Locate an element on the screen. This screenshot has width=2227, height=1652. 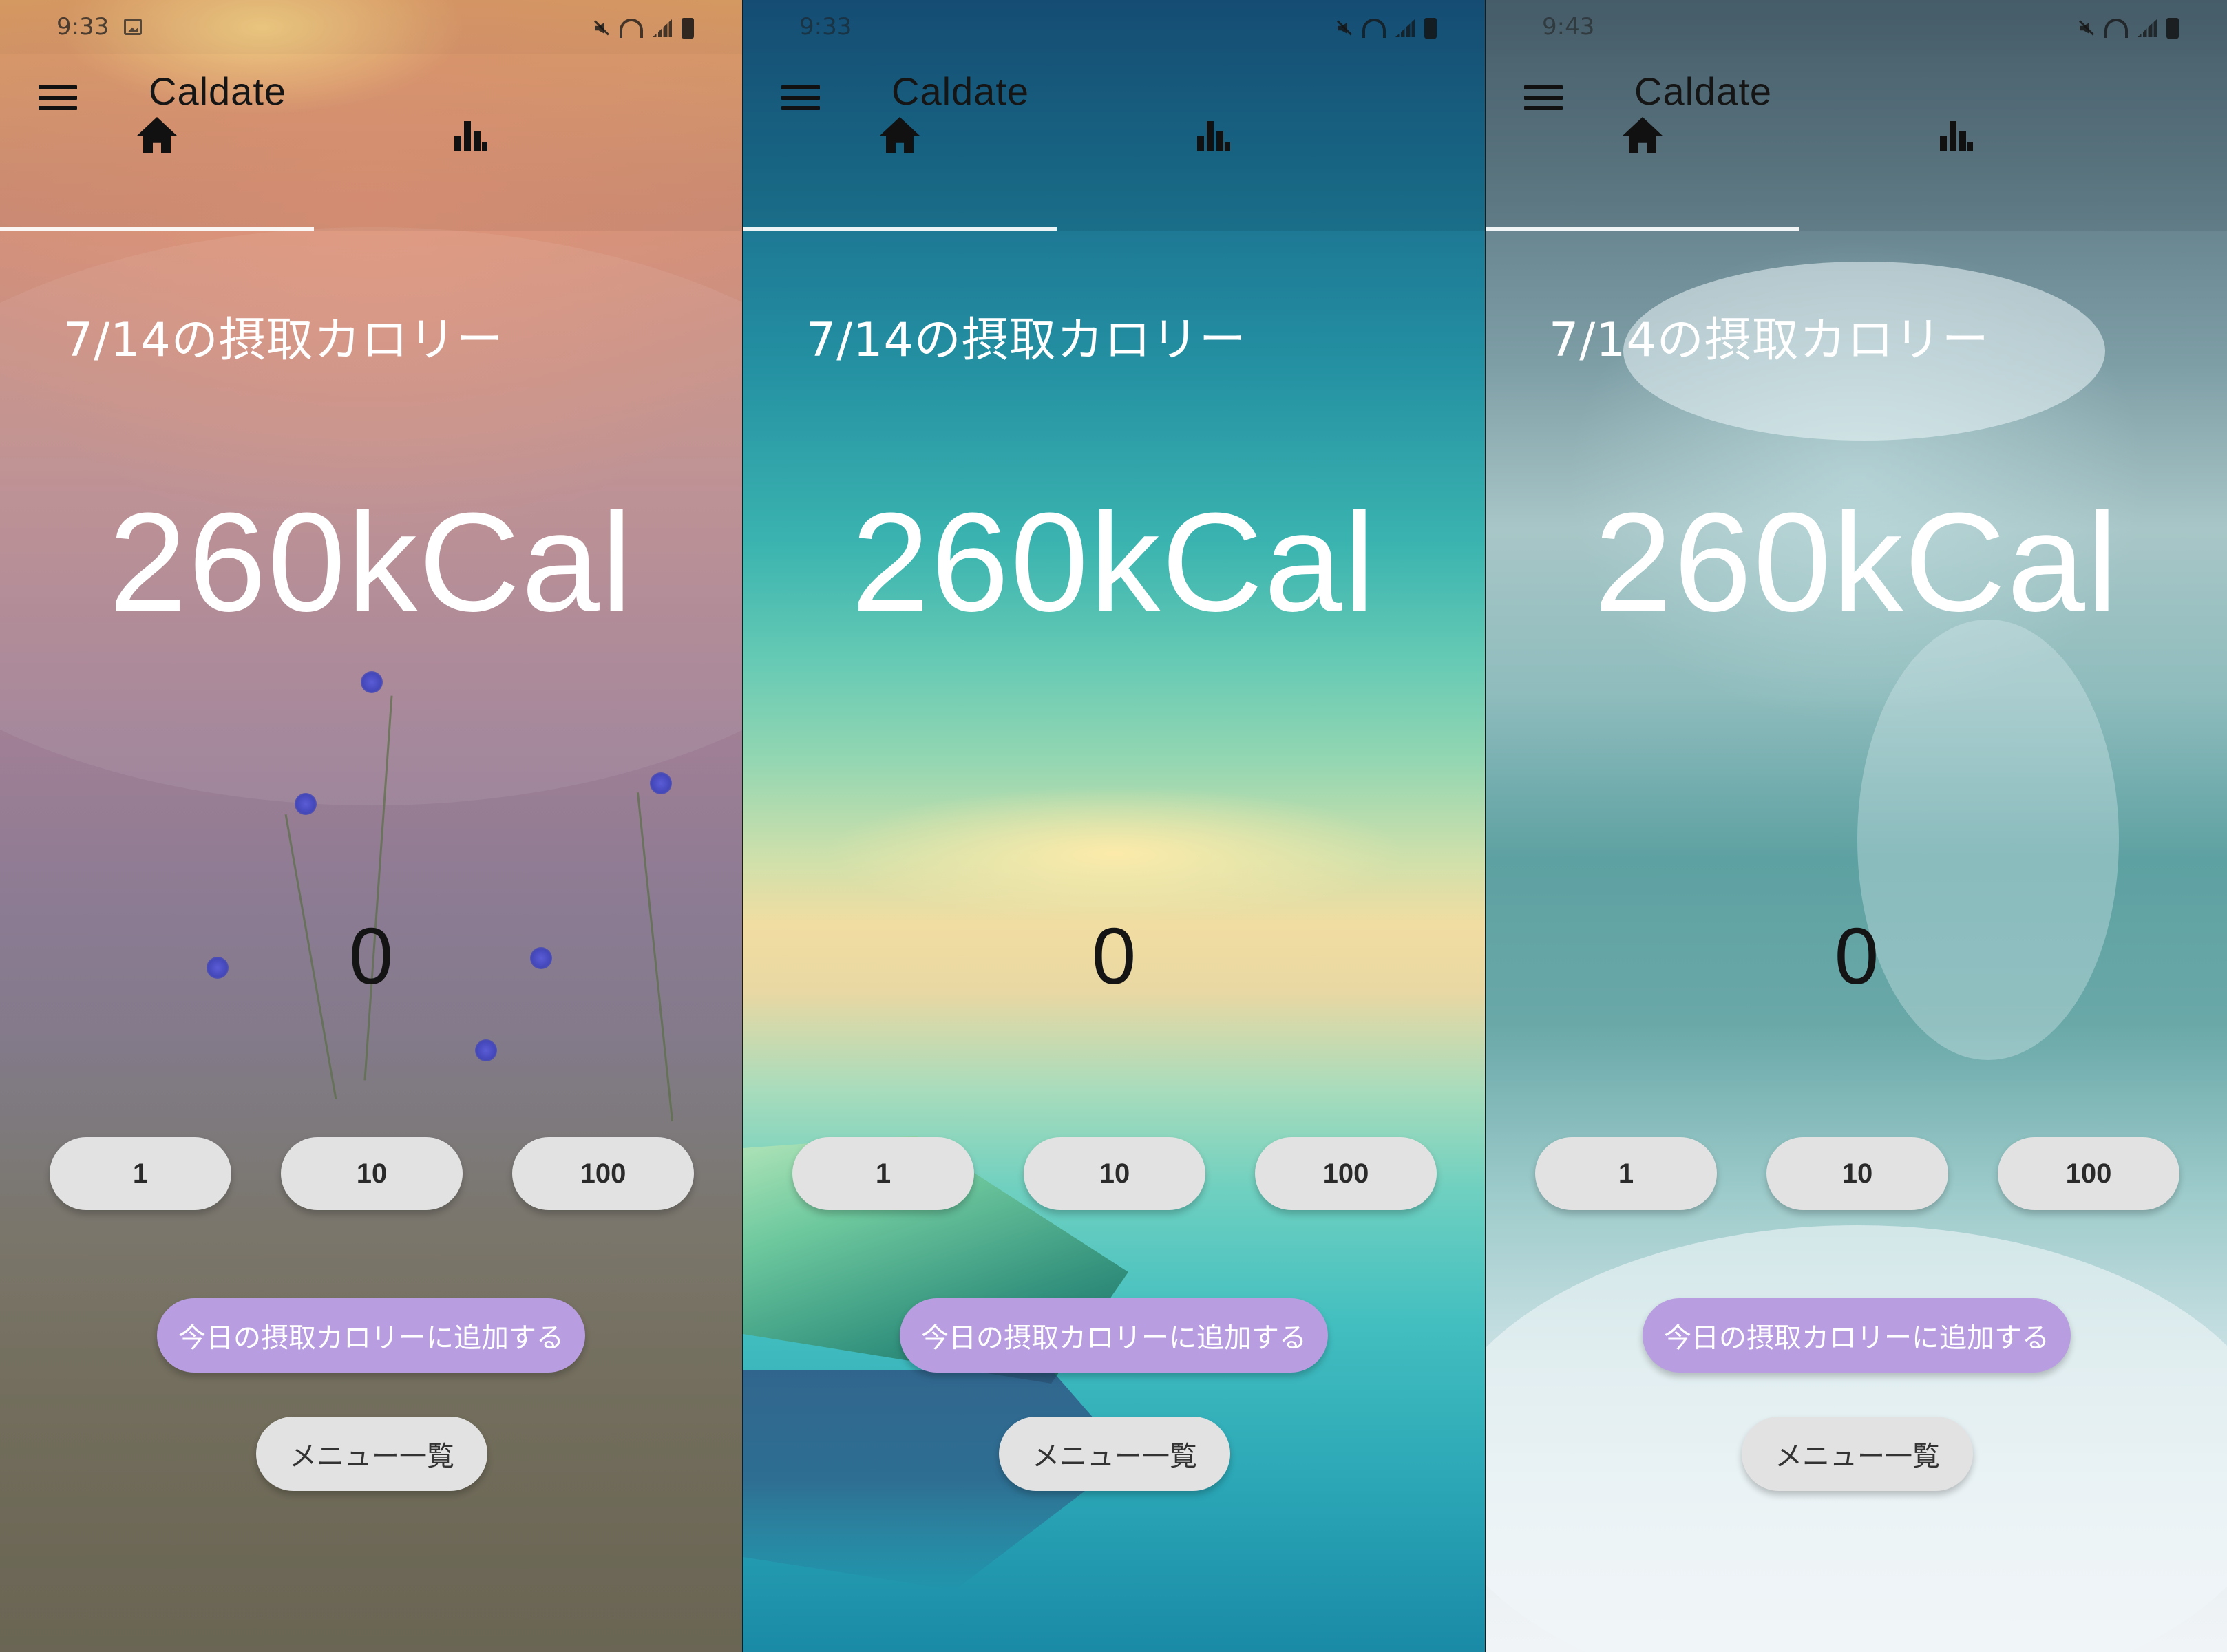
status-time: 9:43 is located at coordinates (1569, 27).